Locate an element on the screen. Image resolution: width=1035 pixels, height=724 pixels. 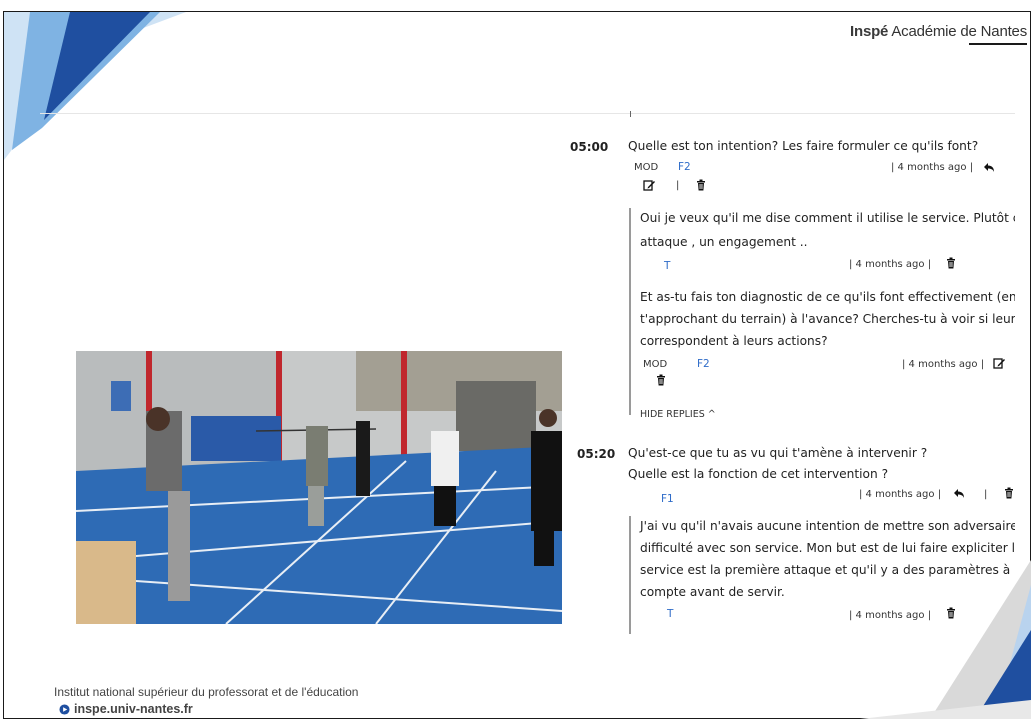
reply-text: correspondent à leurs actions? is located at coordinates (734, 341).